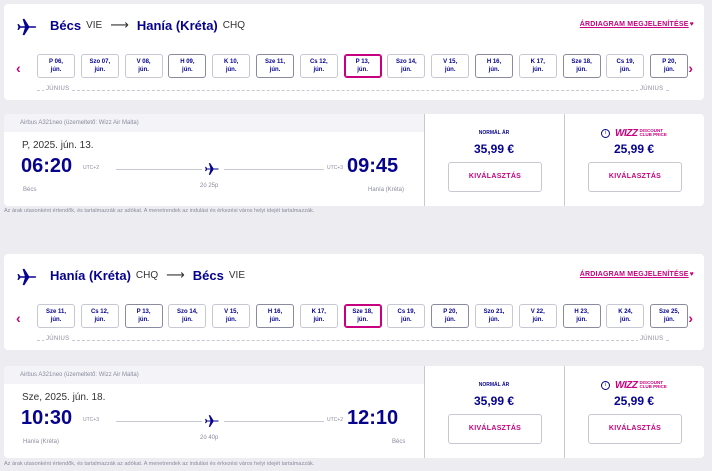 The width and height of the screenshot is (712, 471). What do you see at coordinates (47, 418) in the screenshot?
I see `departure-time: 10:30` at bounding box center [47, 418].